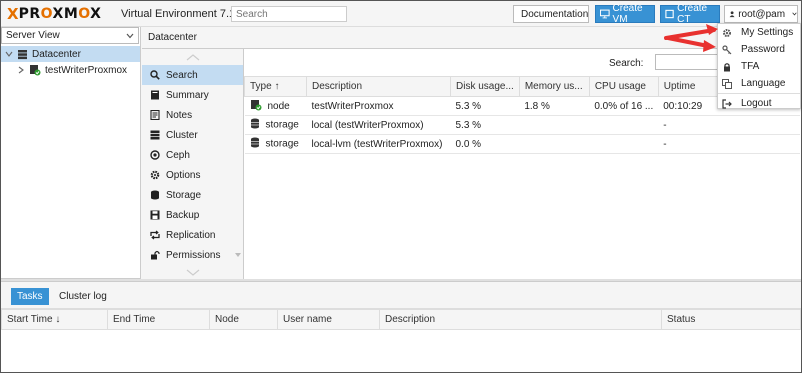 The image size is (802, 373). Describe the element at coordinates (623, 86) in the screenshot. I see `column-header-cpu: CPU usage` at that location.